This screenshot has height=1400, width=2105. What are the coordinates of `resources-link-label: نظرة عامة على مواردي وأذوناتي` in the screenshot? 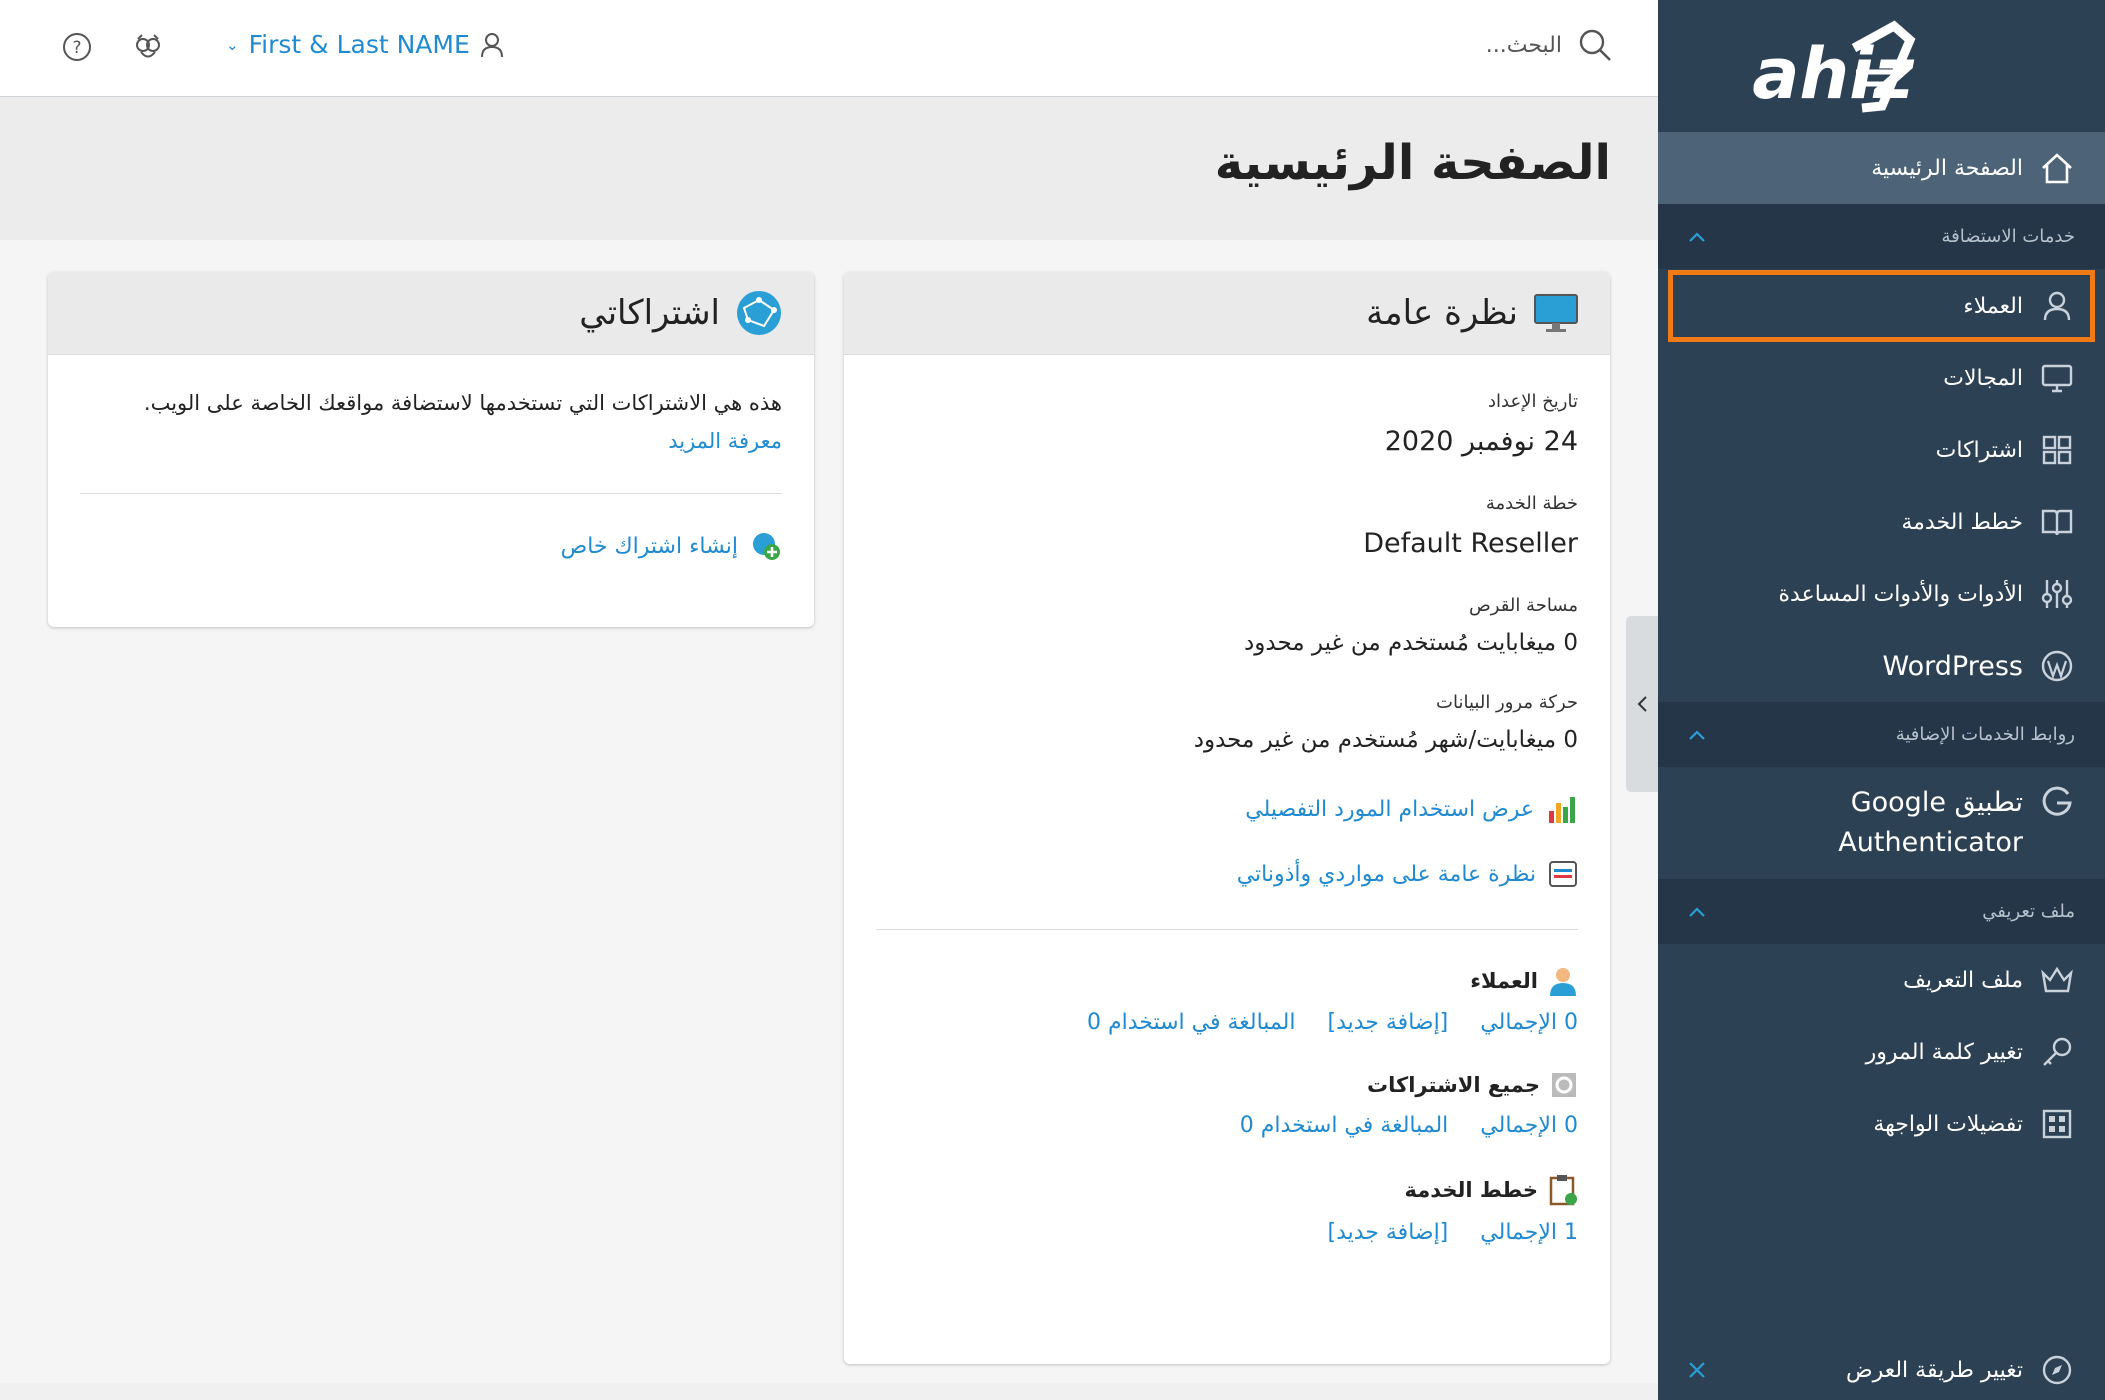 It's located at (1386, 874).